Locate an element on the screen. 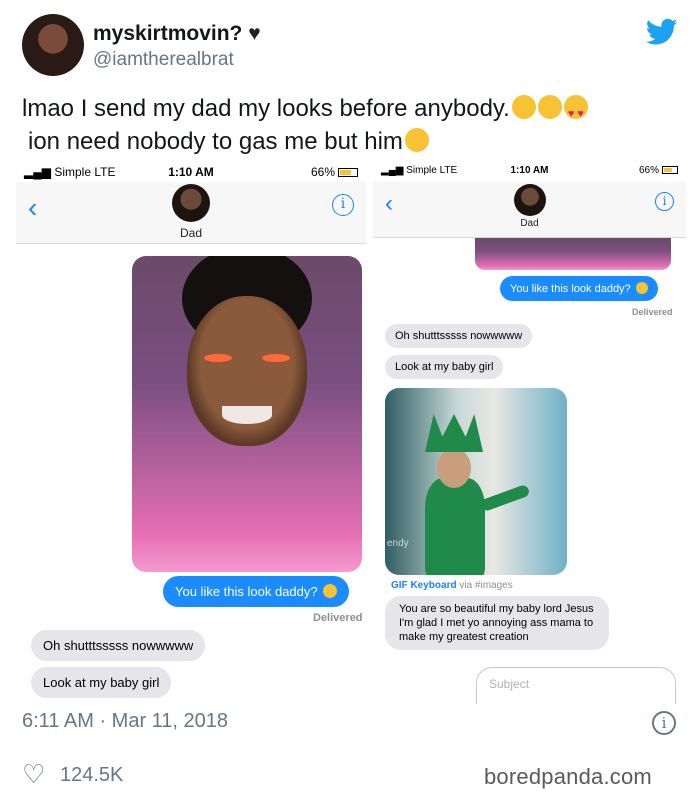 This screenshot has height=803, width=700. like-count: 124.5K is located at coordinates (91, 775).